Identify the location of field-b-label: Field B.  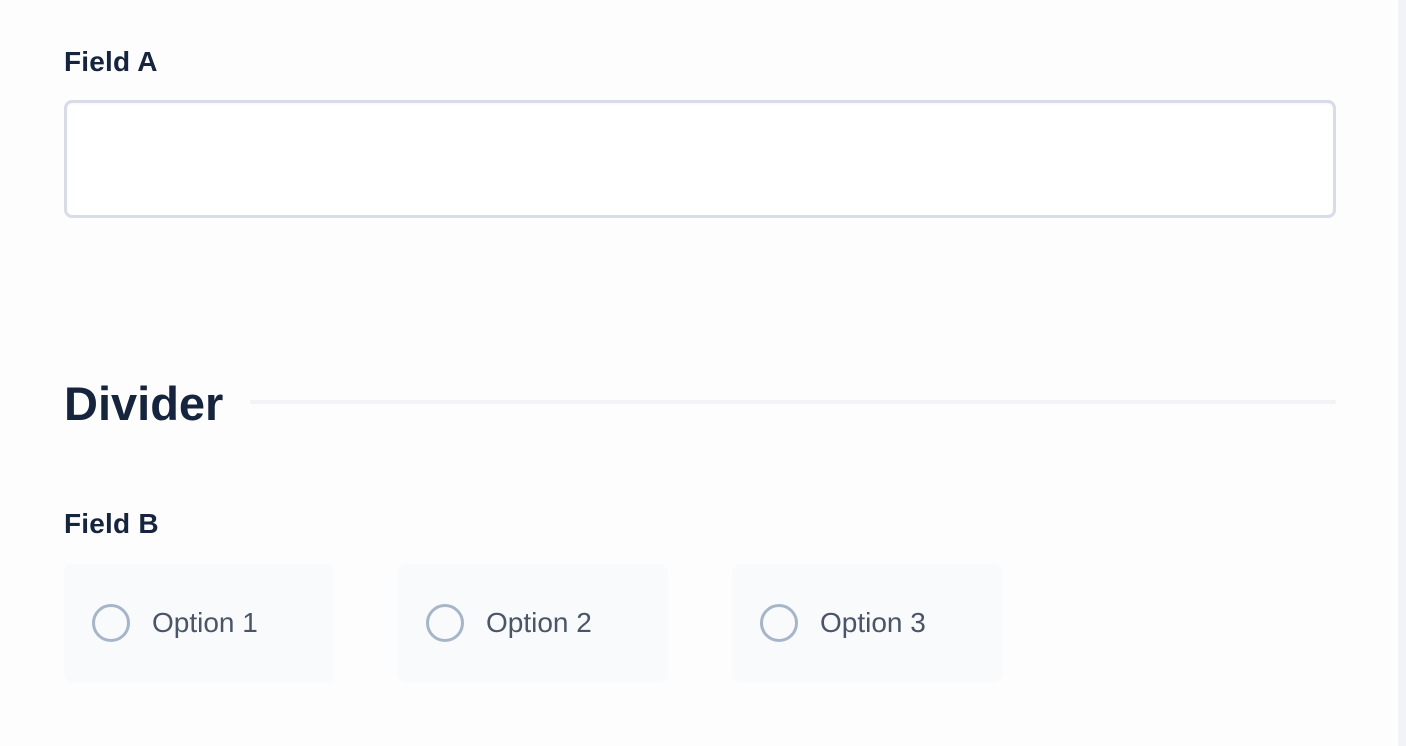
(111, 523).